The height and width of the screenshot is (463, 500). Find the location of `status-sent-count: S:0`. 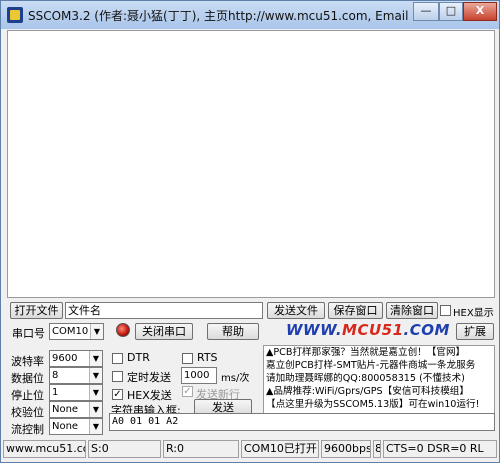

status-sent-count: S:0 is located at coordinates (124, 449).